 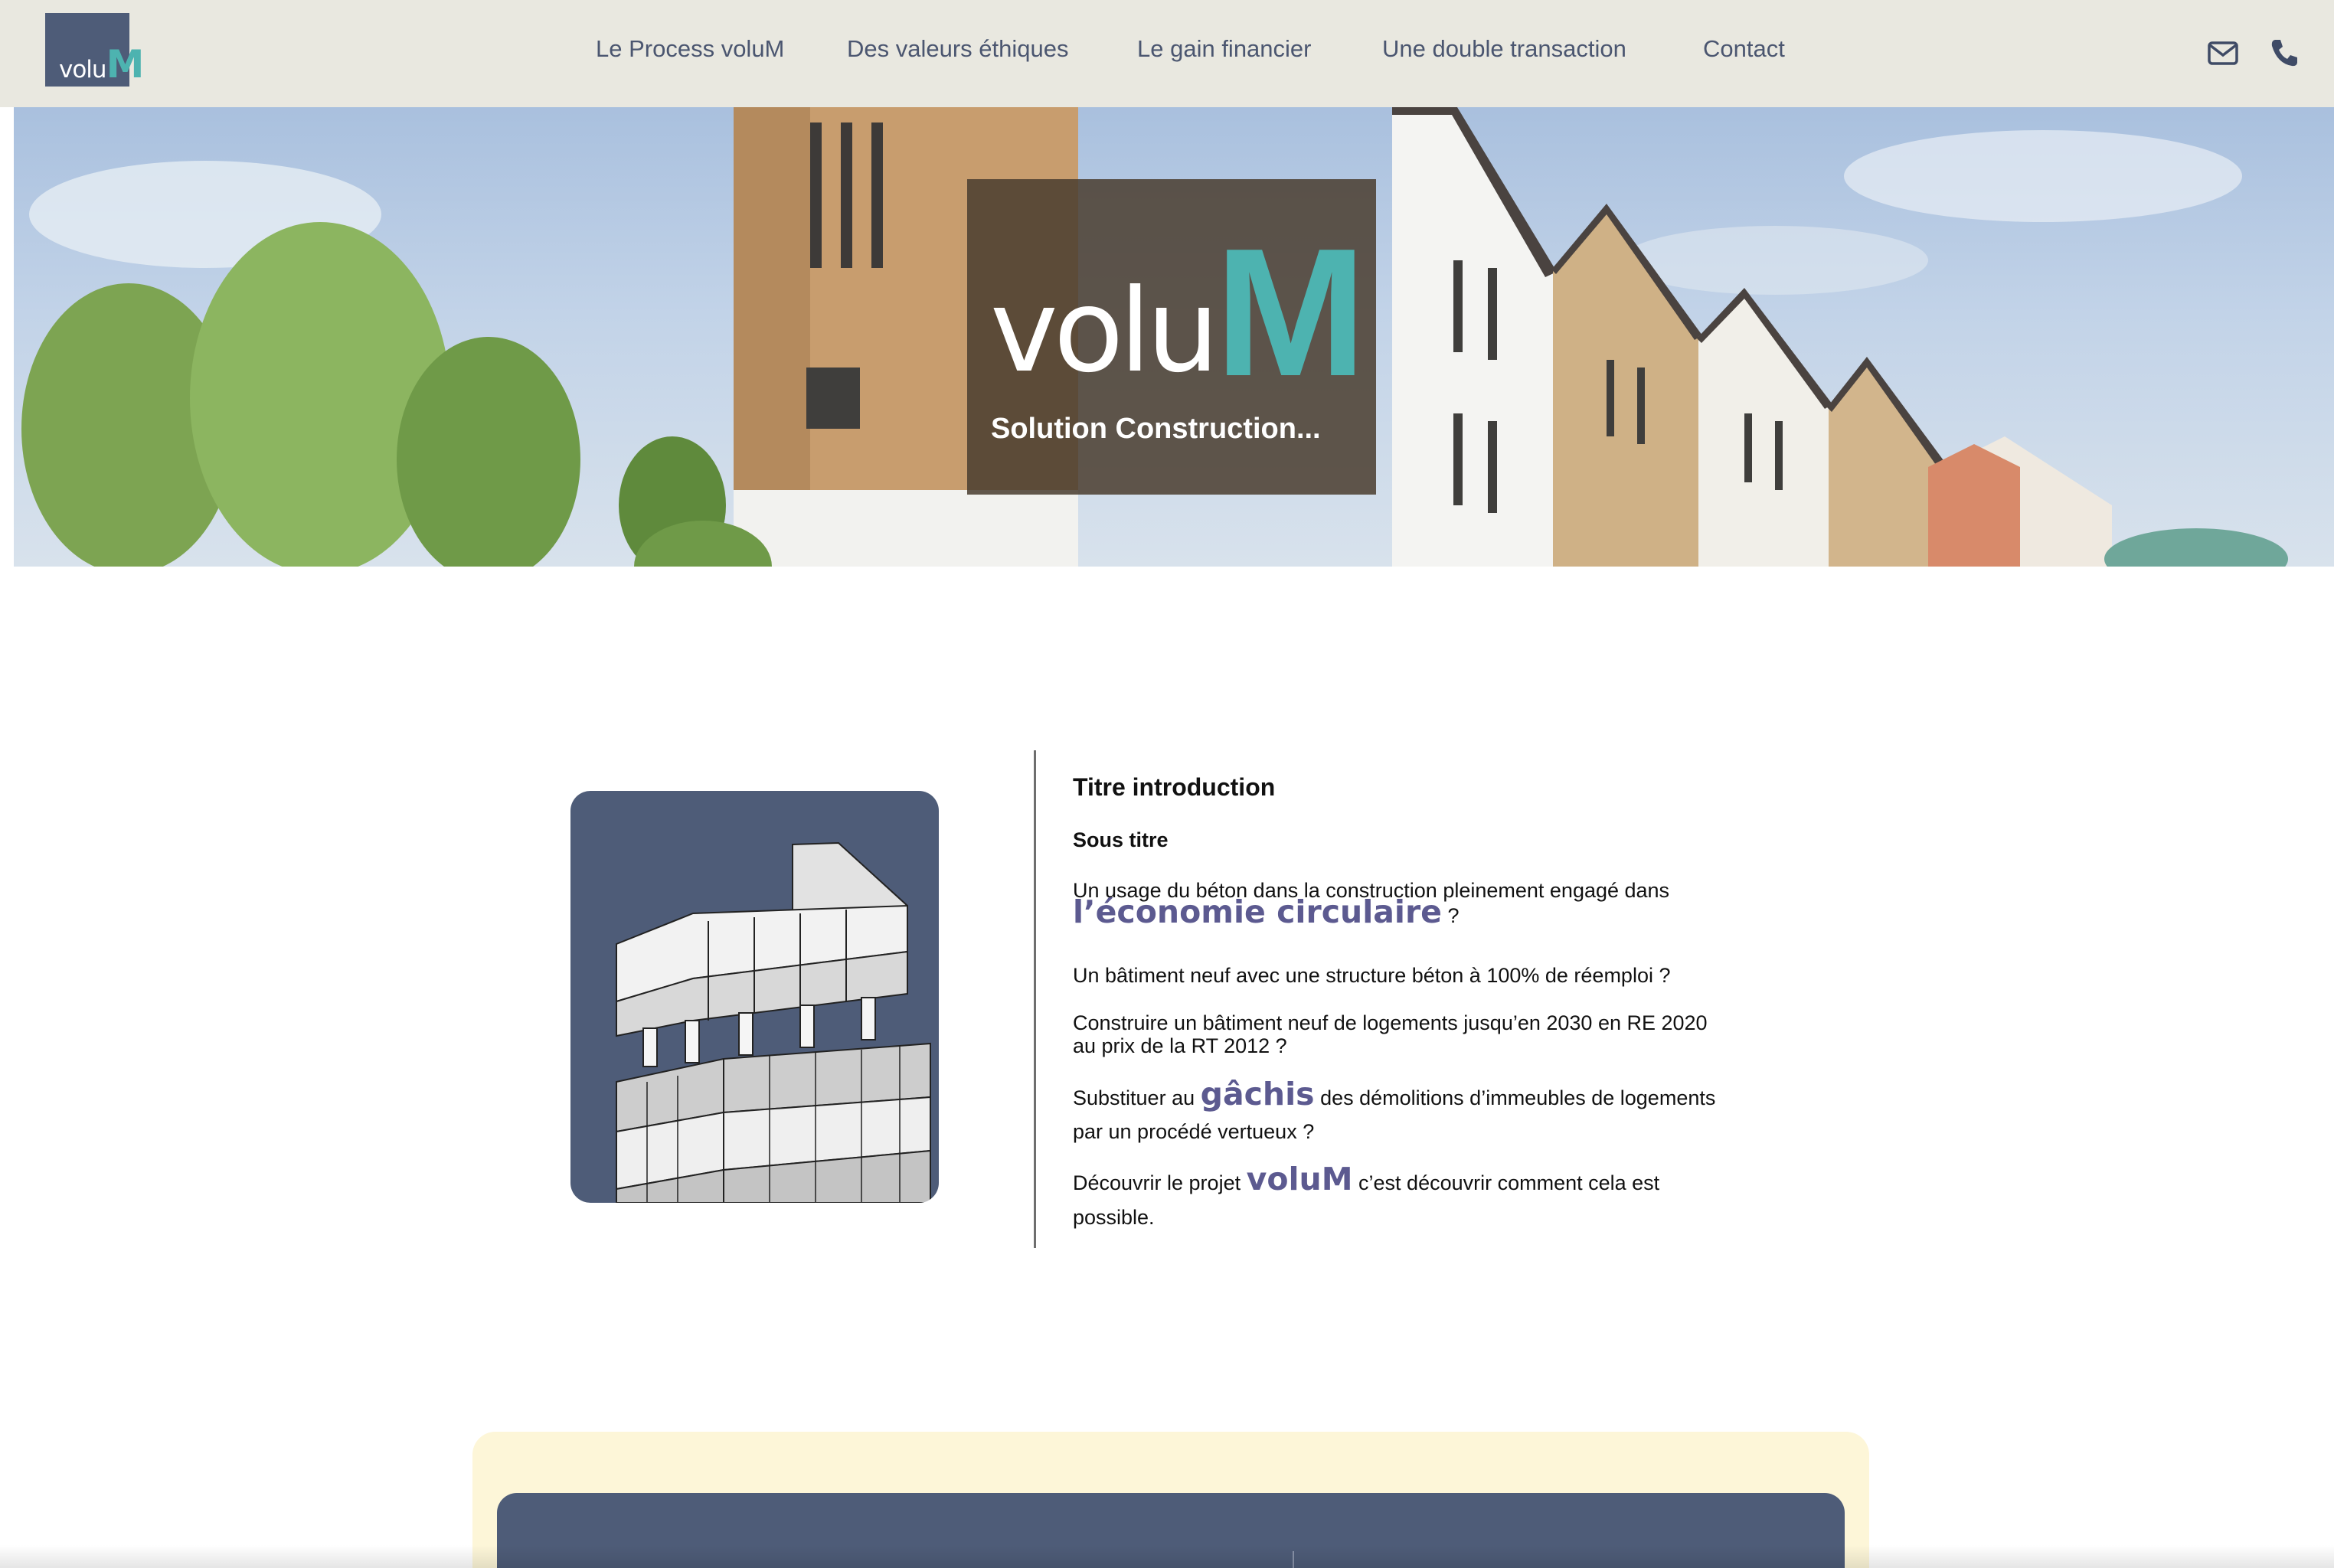 I want to click on intro-title: Titre introduction, so click(x=1174, y=787).